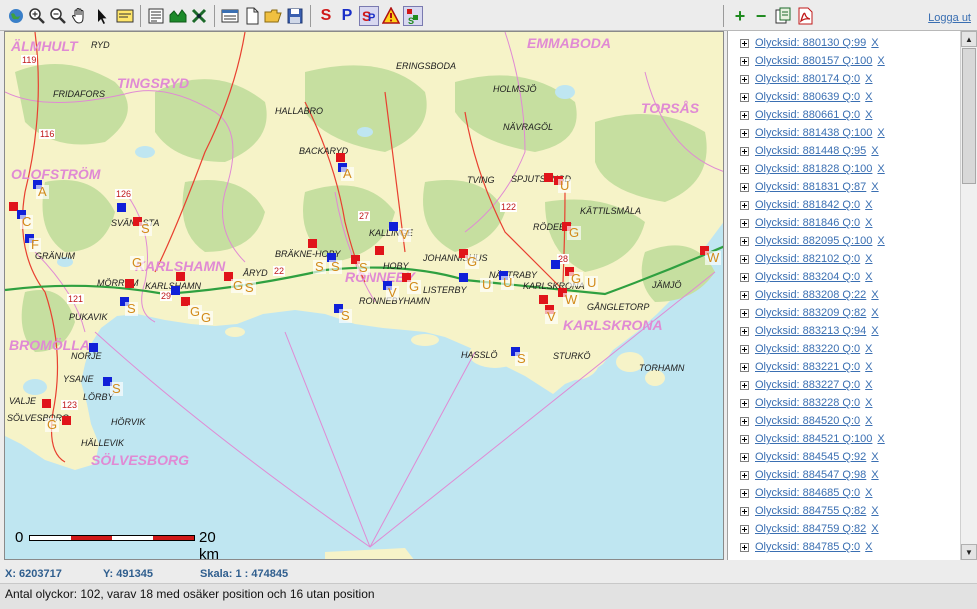 The width and height of the screenshot is (977, 609). Describe the element at coordinates (58, 16) in the screenshot. I see `zoom-out-icon` at that location.